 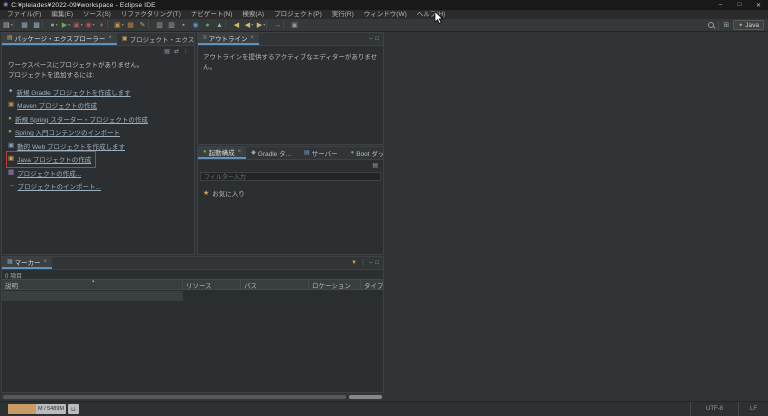 What do you see at coordinates (275, 284) in the screenshot?
I see `column-header-path: パス` at bounding box center [275, 284].